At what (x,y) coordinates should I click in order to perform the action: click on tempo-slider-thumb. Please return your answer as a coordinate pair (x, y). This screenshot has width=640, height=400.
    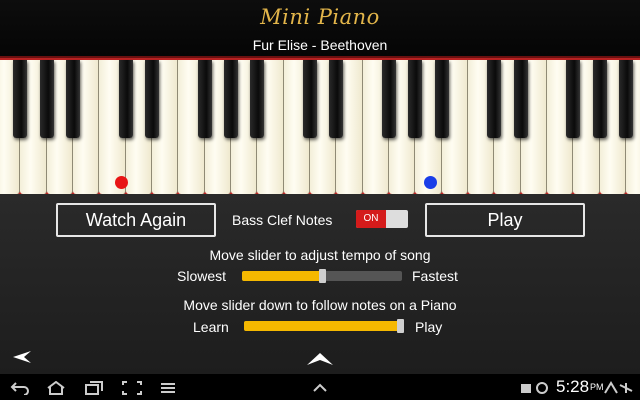
    Looking at the image, I should click on (322, 276).